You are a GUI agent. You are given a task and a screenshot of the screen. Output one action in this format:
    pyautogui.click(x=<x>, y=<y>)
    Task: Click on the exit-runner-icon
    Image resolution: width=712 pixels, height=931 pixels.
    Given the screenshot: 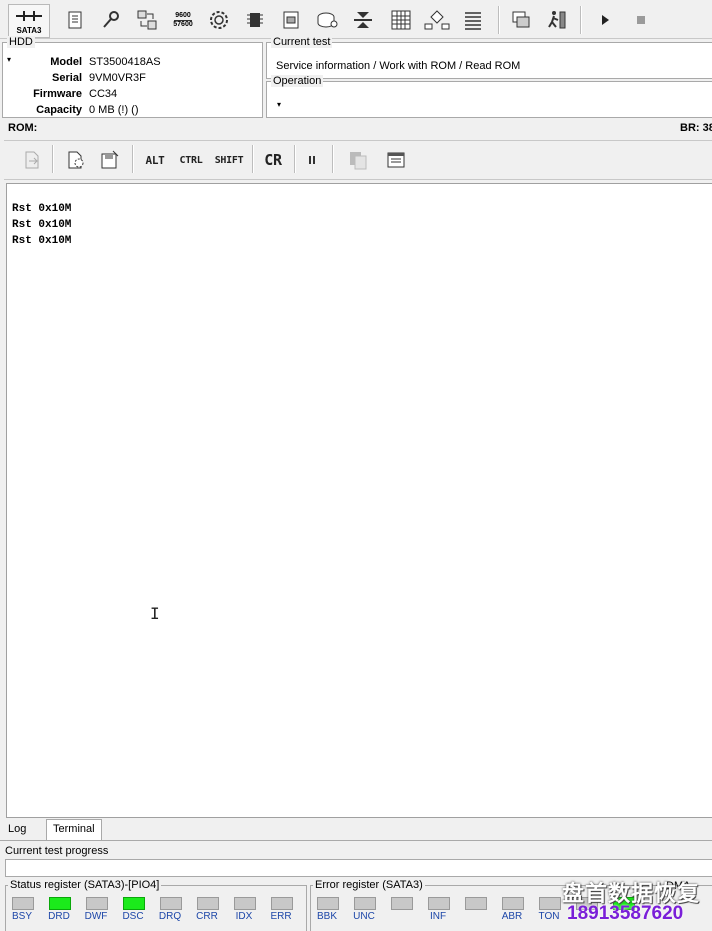 What is the action you would take?
    pyautogui.click(x=557, y=20)
    